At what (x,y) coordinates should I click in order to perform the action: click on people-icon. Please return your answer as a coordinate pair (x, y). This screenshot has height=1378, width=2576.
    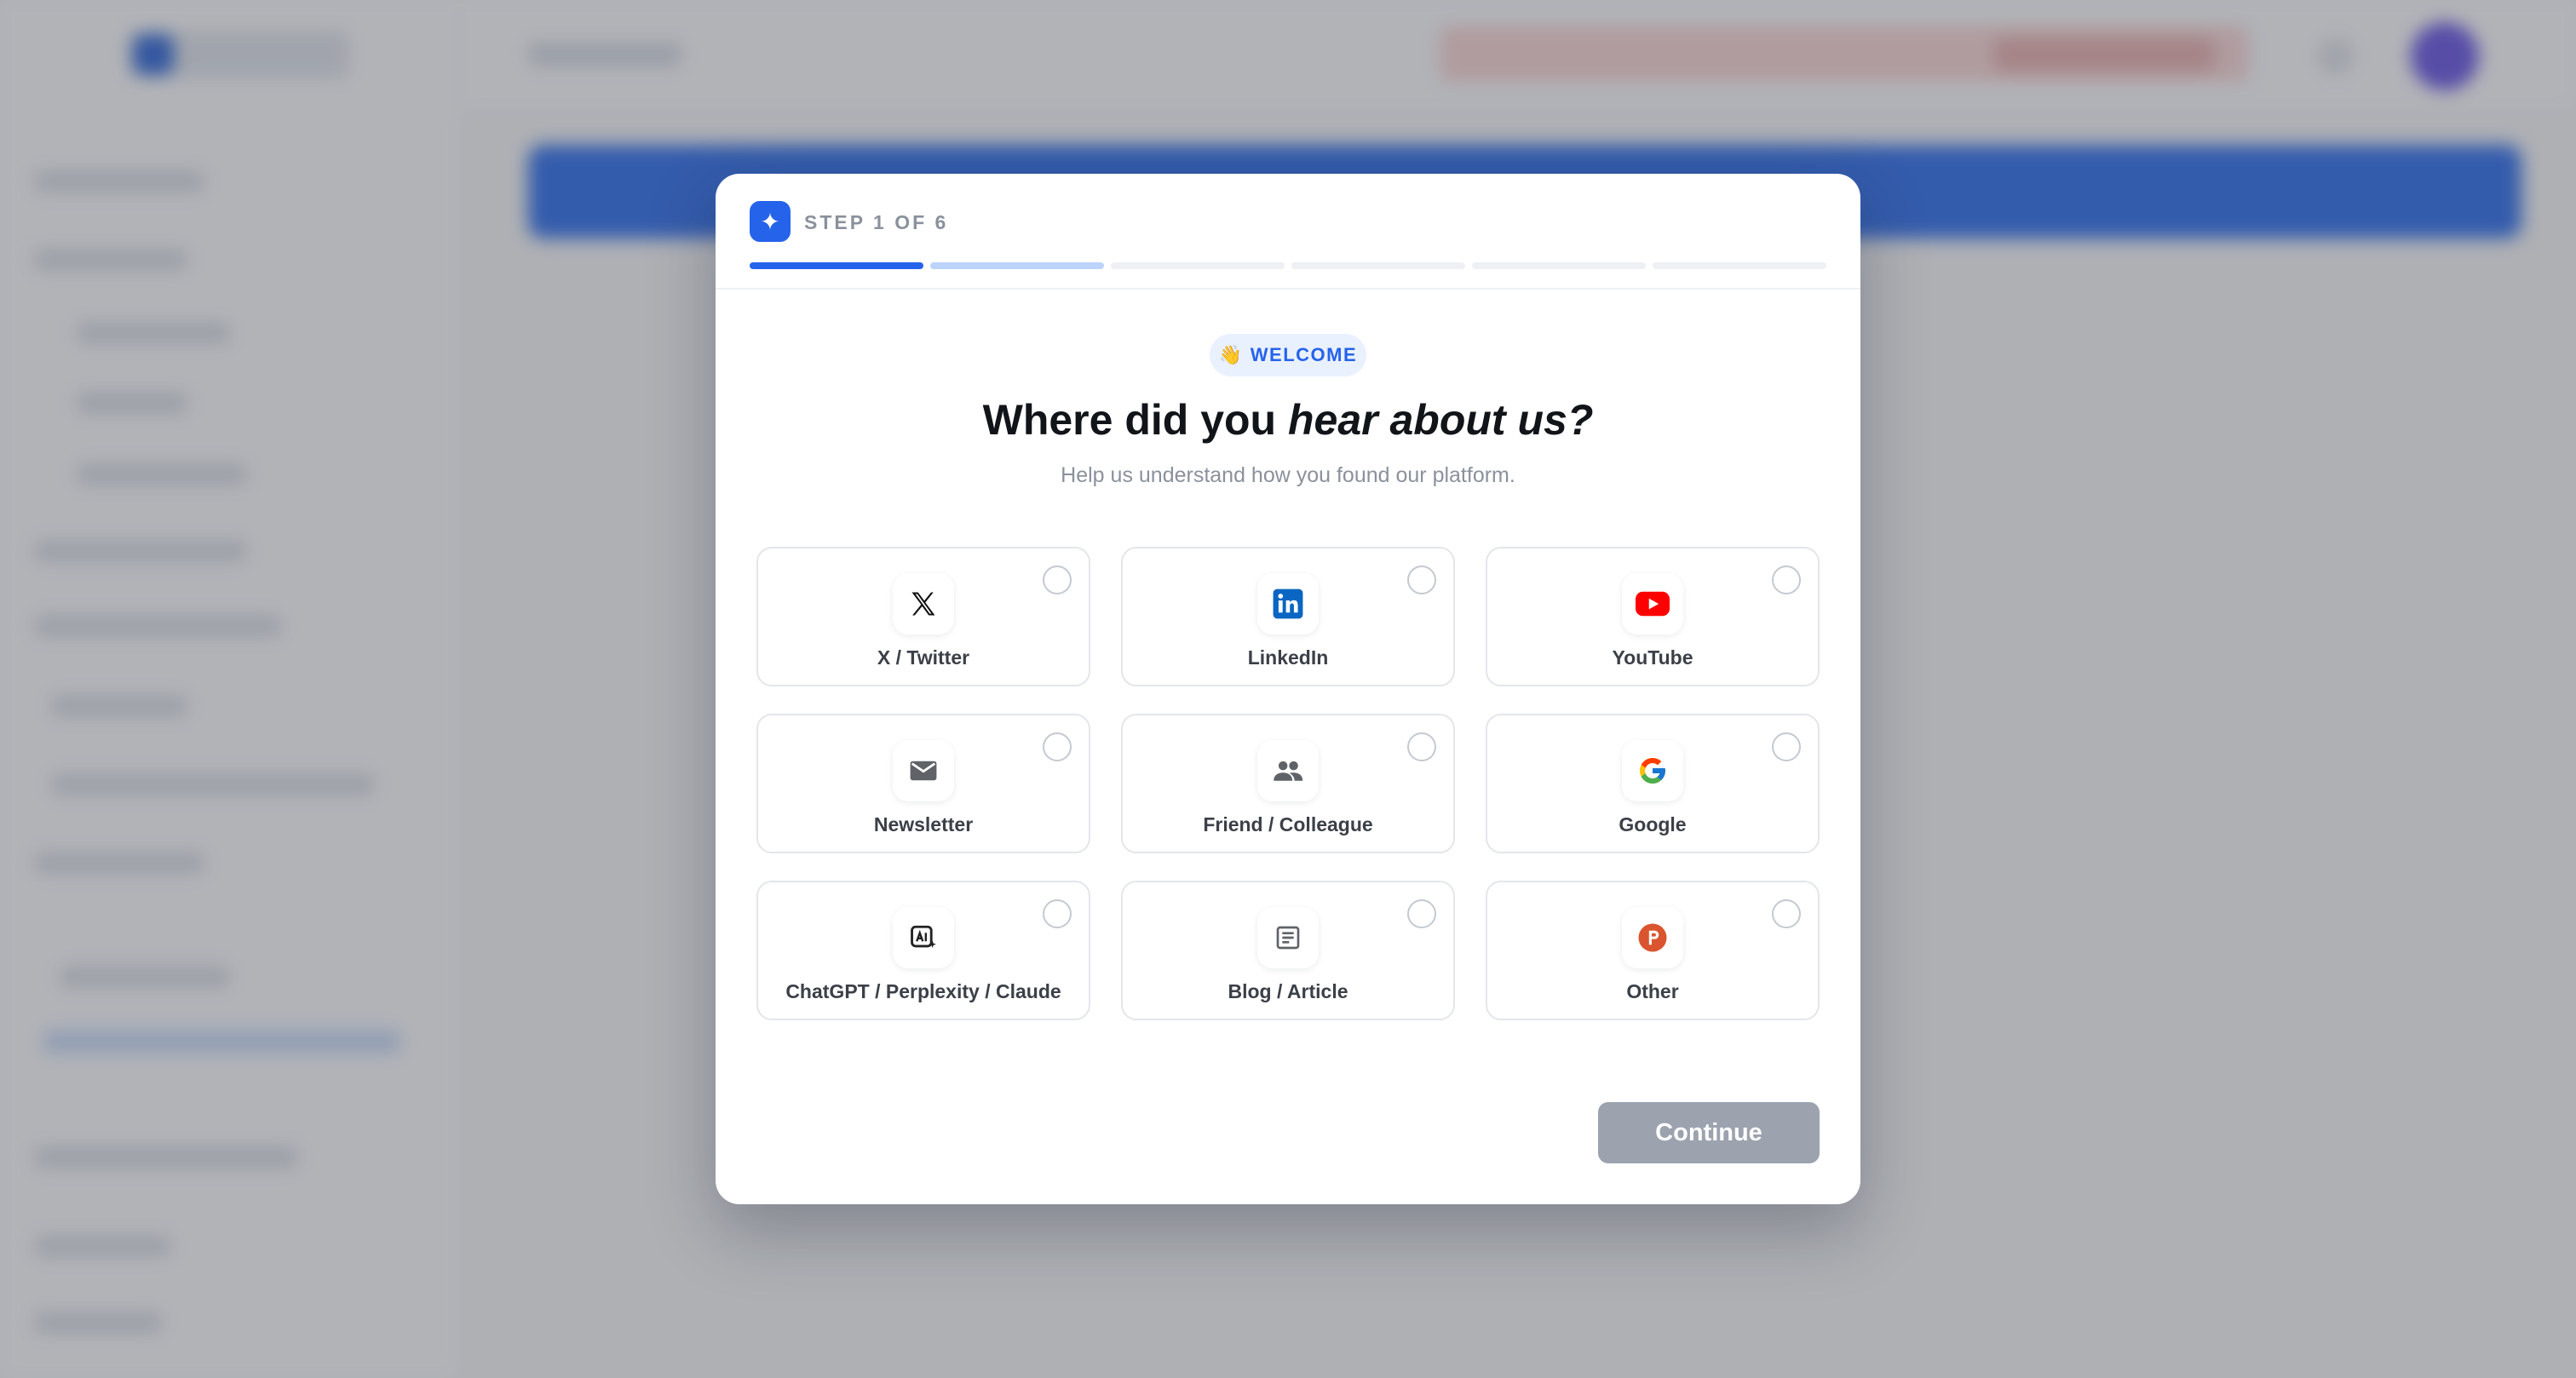
    Looking at the image, I should click on (1288, 770).